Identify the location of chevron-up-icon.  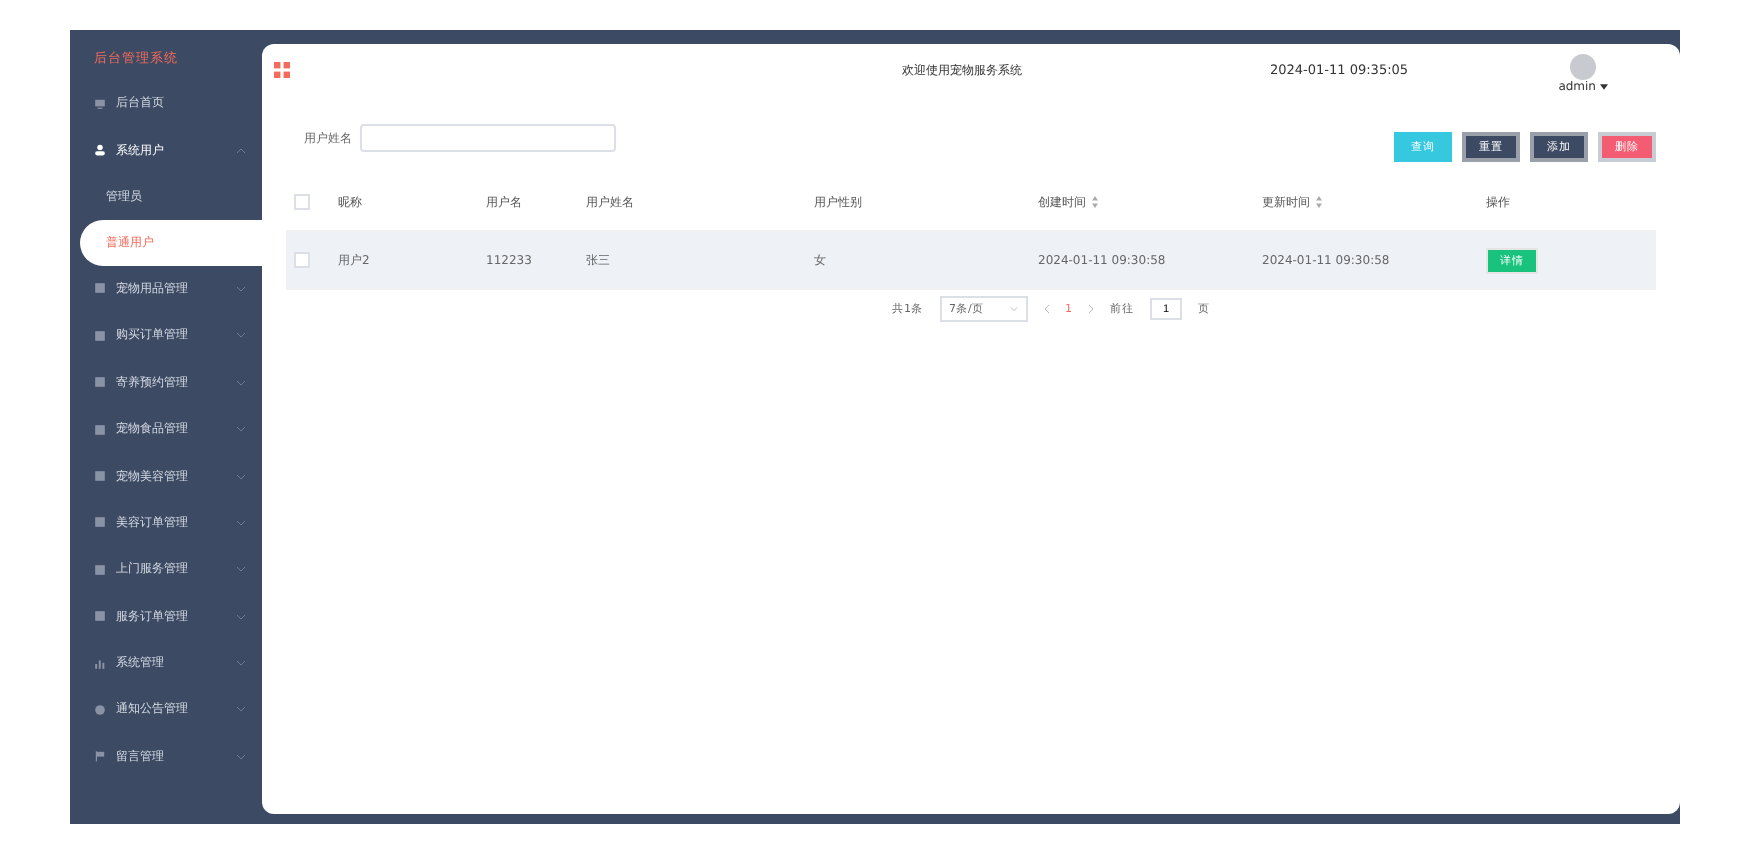
(241, 150).